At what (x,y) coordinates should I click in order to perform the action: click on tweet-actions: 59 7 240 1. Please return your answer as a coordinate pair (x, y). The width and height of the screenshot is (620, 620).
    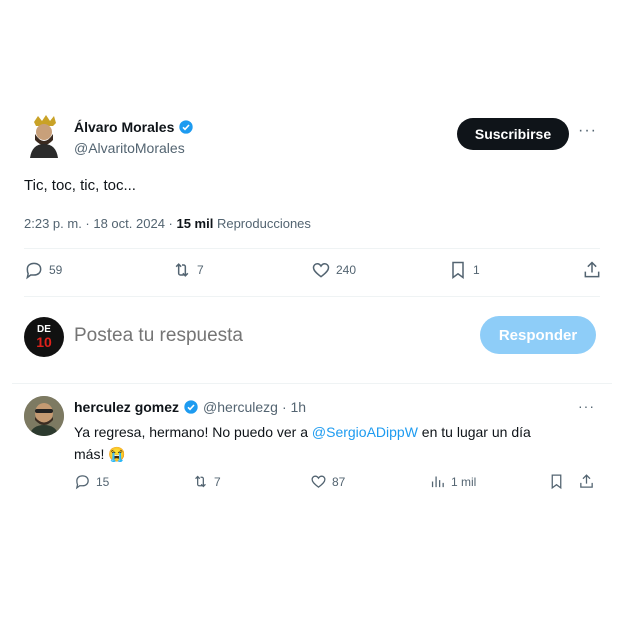
    Looking at the image, I should click on (312, 272).